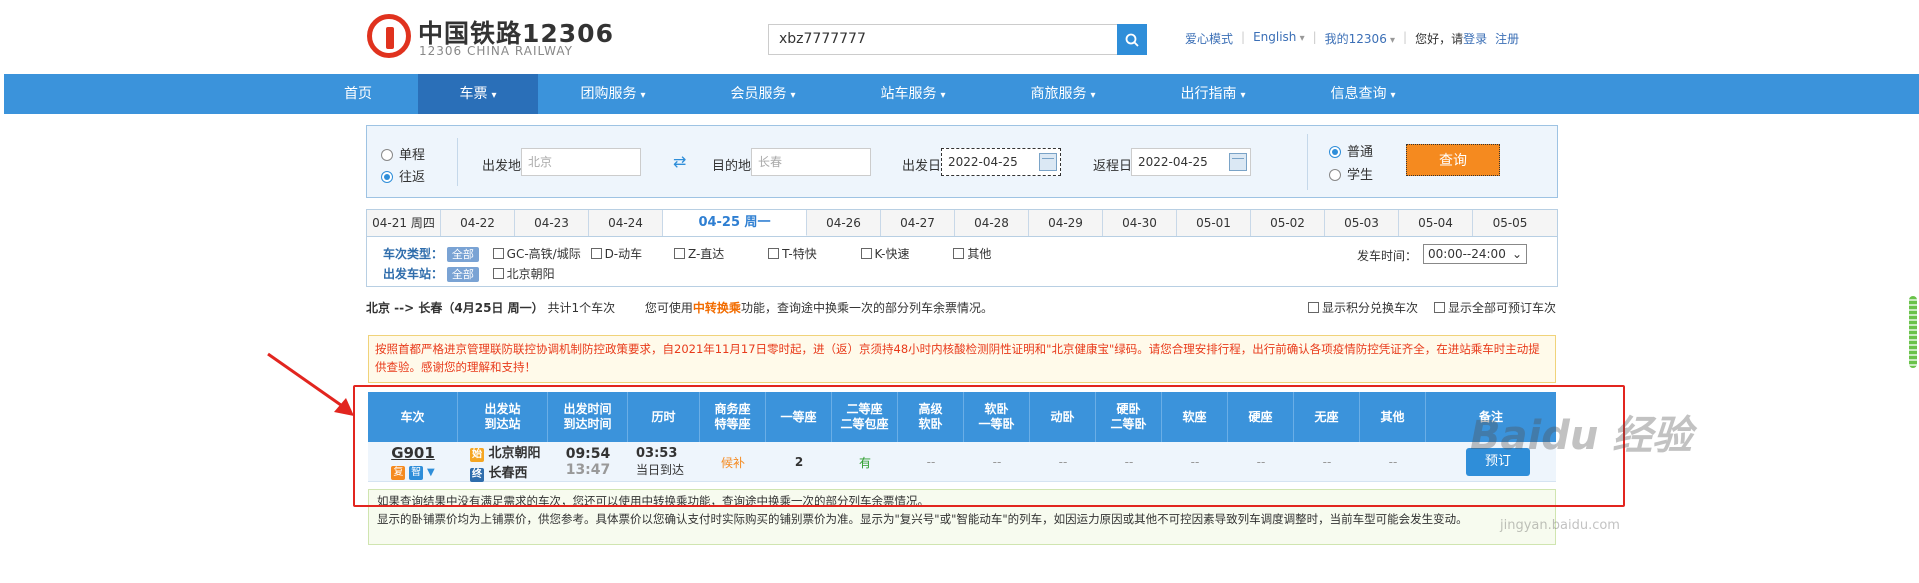  What do you see at coordinates (1475, 38) in the screenshot?
I see `login-link: 登录` at bounding box center [1475, 38].